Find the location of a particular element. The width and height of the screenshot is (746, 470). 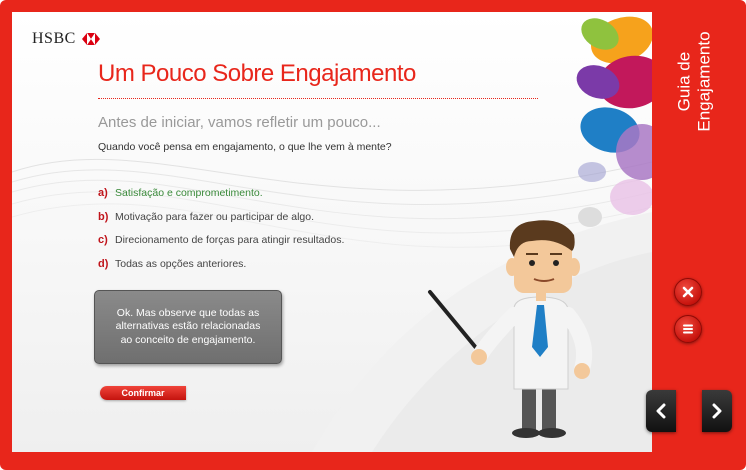

title-divider is located at coordinates (318, 98).